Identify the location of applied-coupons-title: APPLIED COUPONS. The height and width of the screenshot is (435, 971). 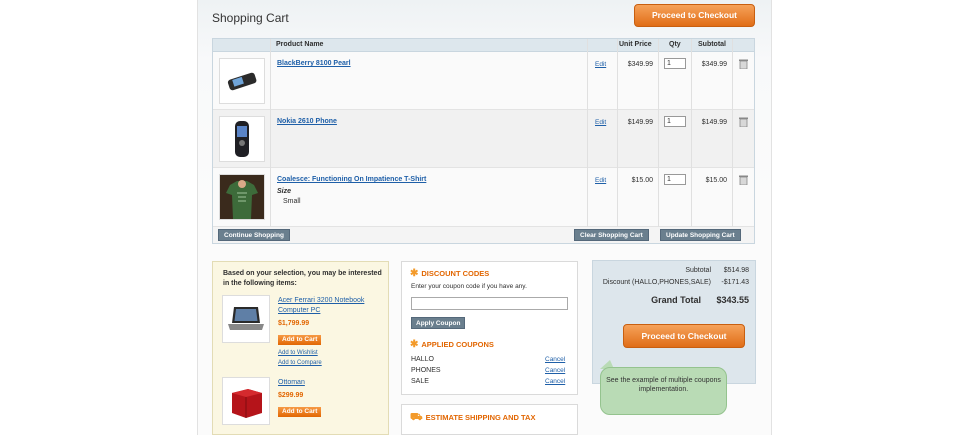
(457, 344).